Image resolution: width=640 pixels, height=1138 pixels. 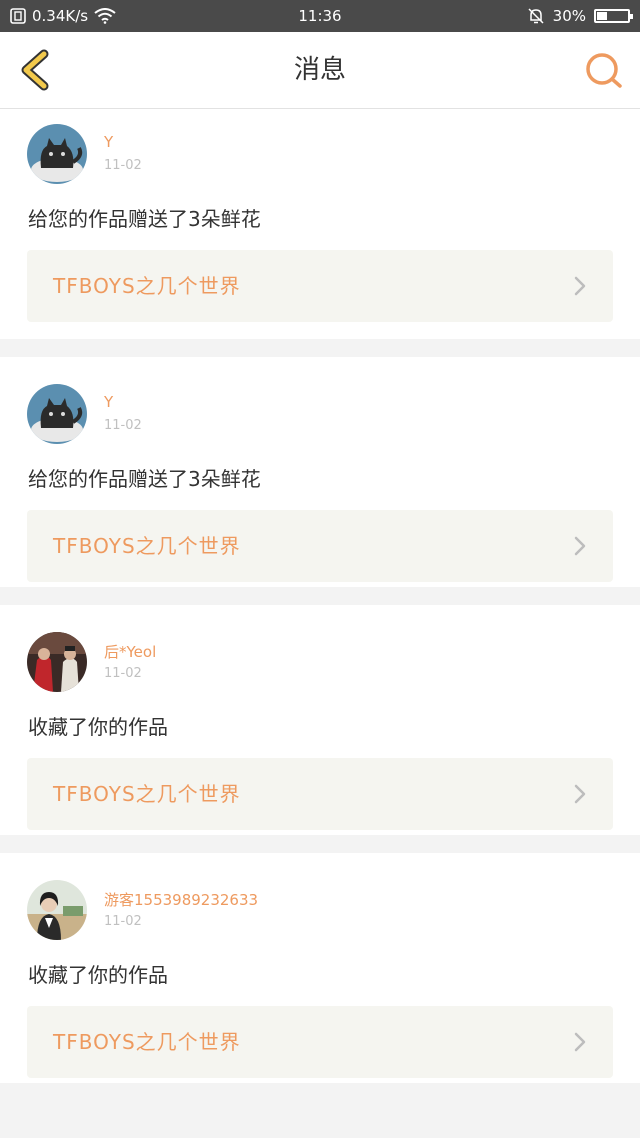 I want to click on status-bar: 0.34K/s 11:36 30%, so click(x=320, y=16).